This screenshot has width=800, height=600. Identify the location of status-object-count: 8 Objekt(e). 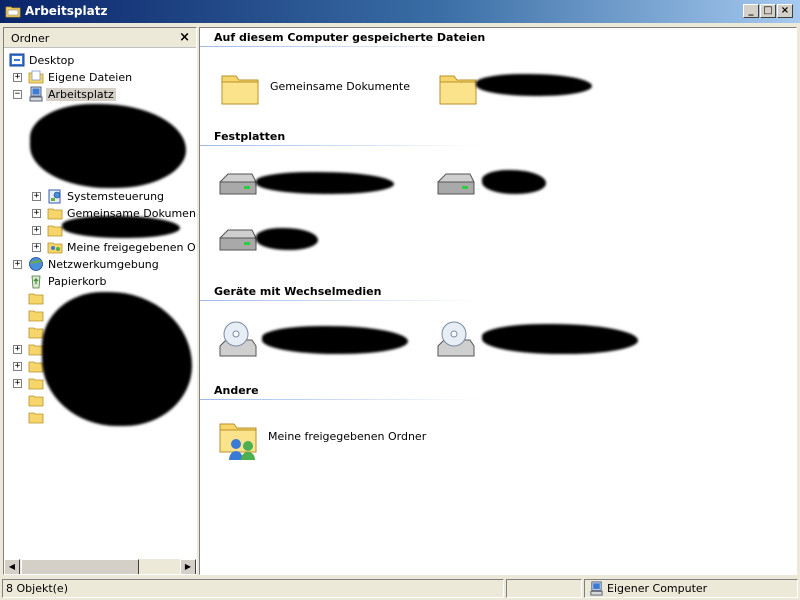
(37, 588).